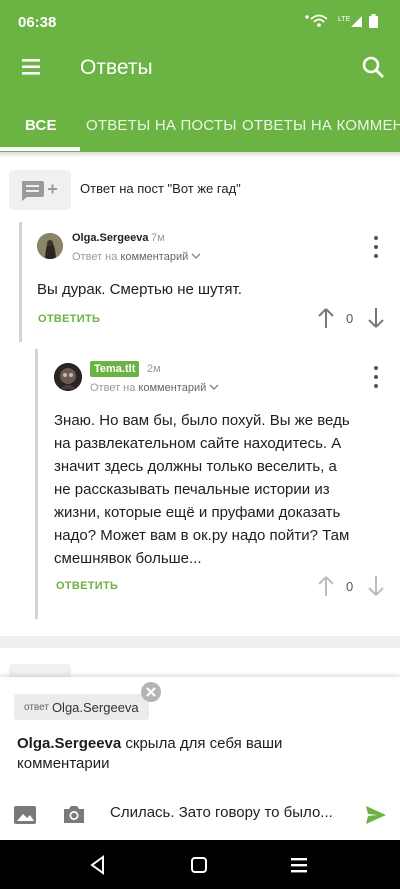  Describe the element at coordinates (160, 188) in the screenshot. I see `post-title: Ответ на пост "Вот же гад"` at that location.